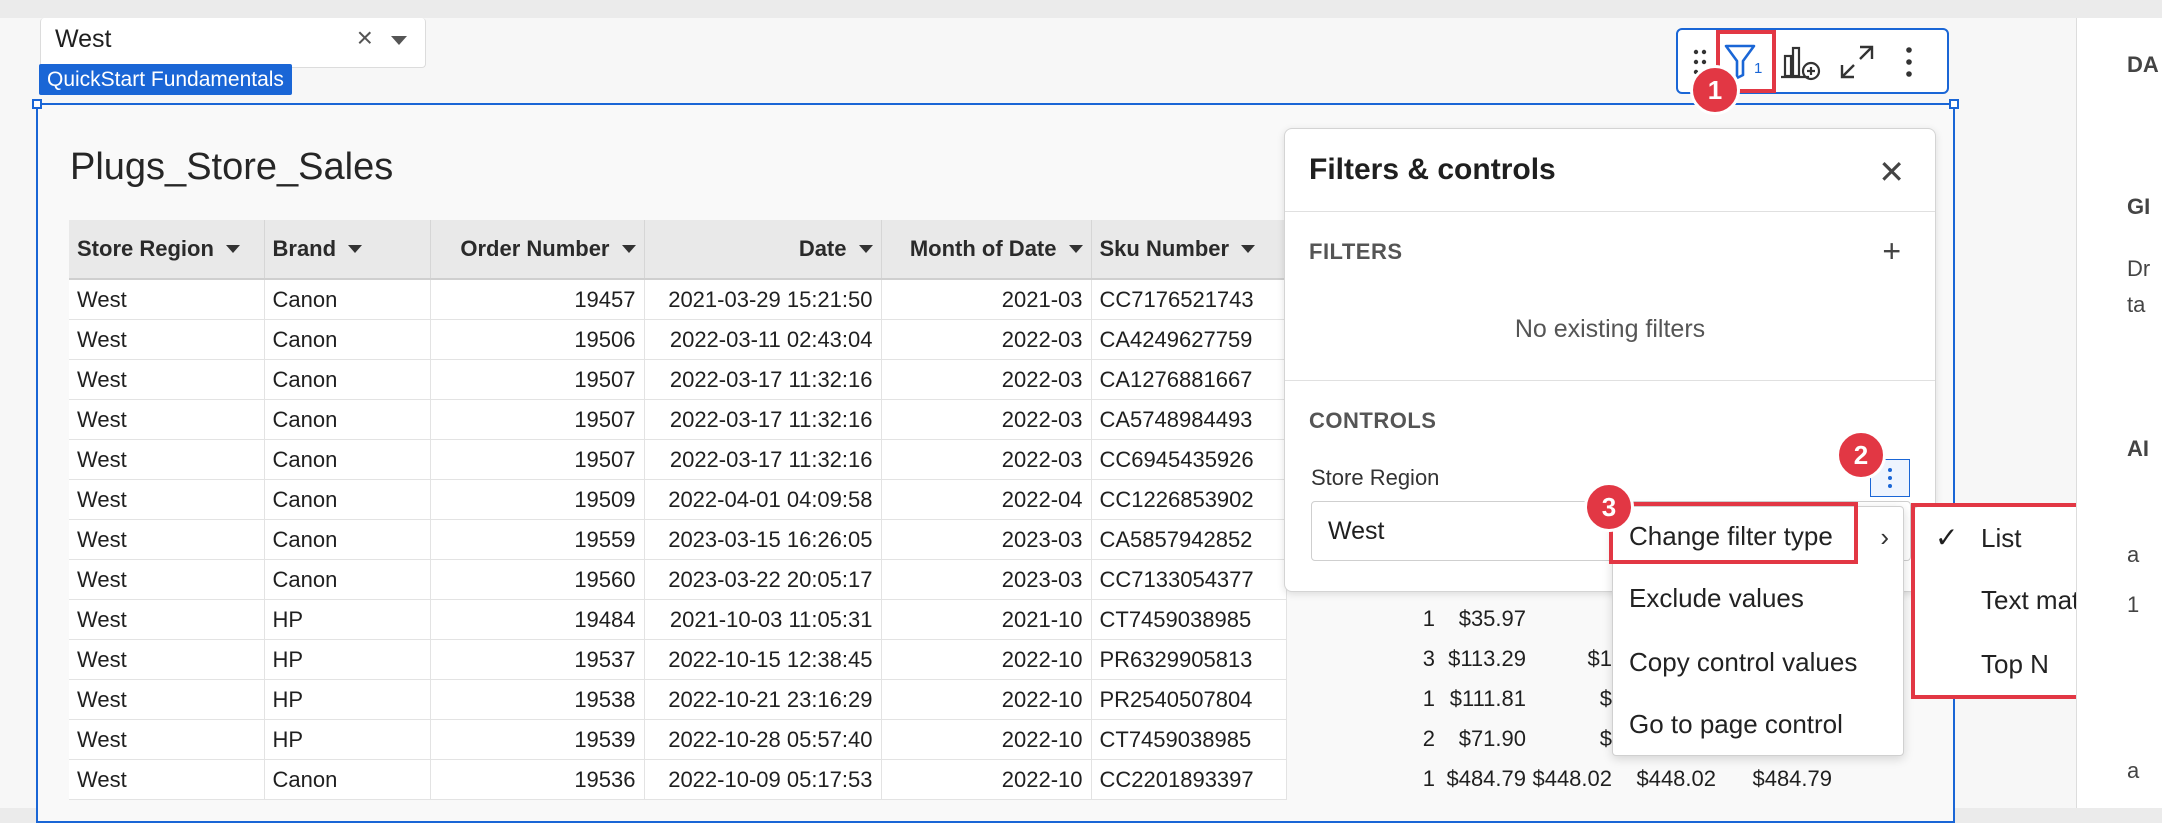 Image resolution: width=2162 pixels, height=823 pixels. Describe the element at coordinates (2133, 604) in the screenshot. I see `sidebar-text: 1` at that location.